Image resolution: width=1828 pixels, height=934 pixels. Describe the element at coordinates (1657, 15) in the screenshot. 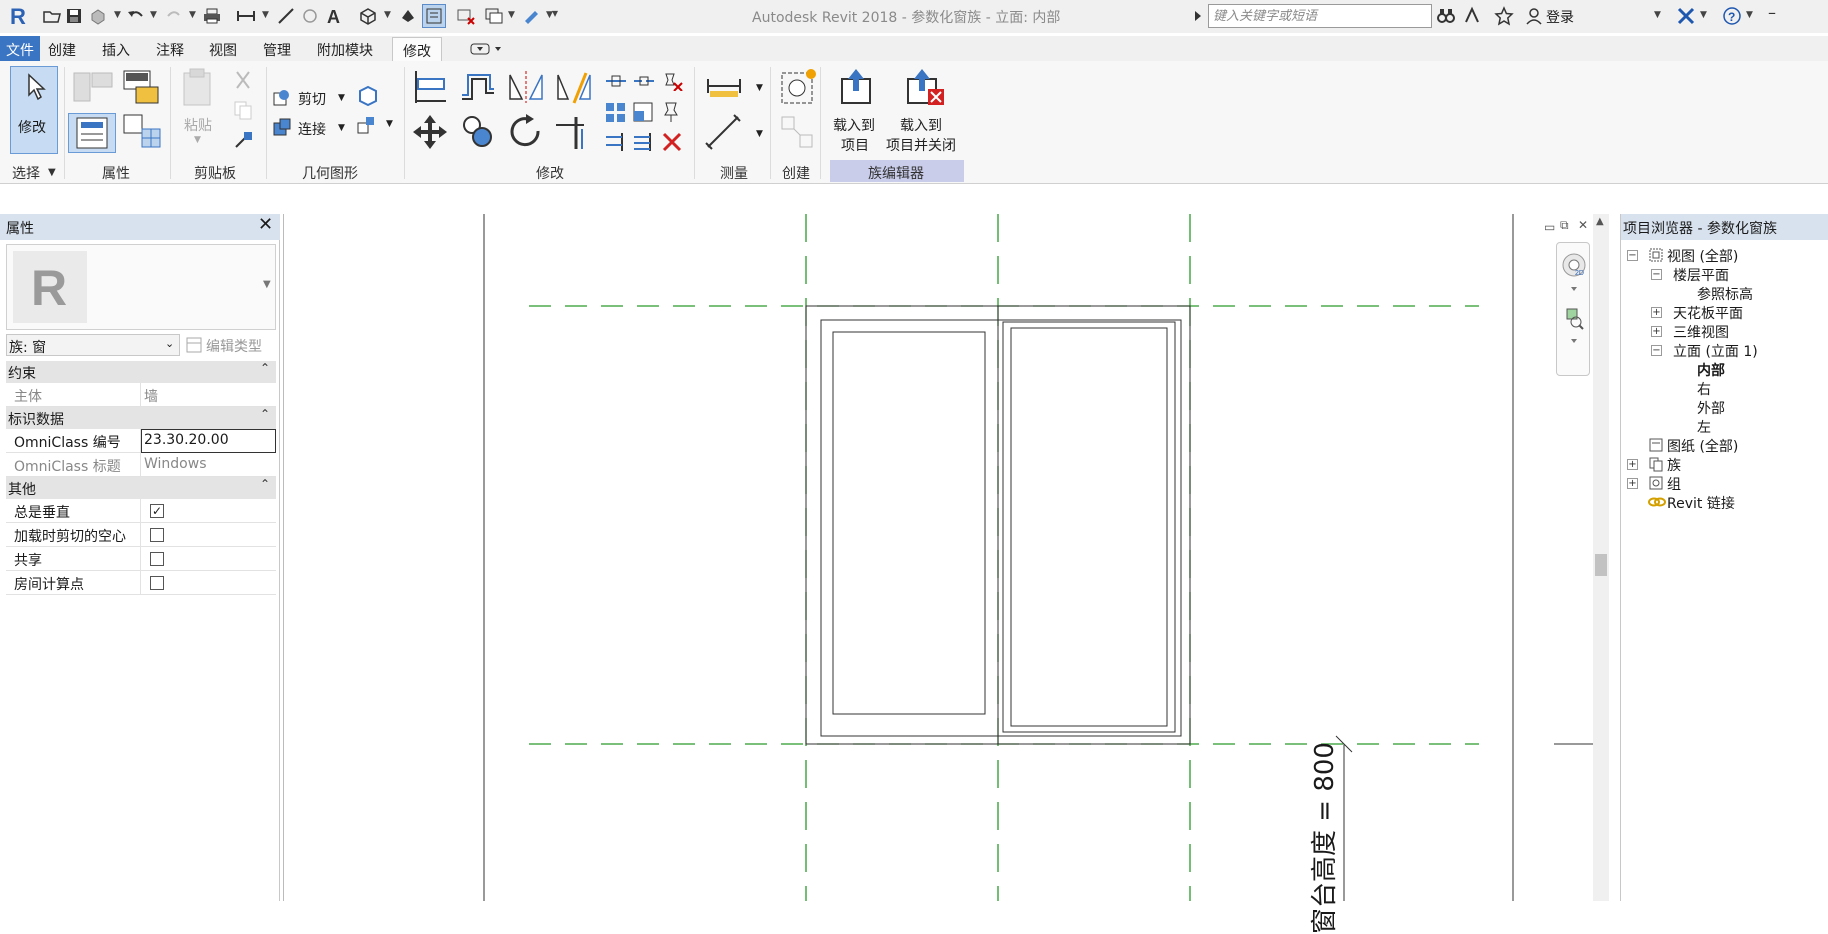

I see `login-dropdown-icon: ▼` at that location.